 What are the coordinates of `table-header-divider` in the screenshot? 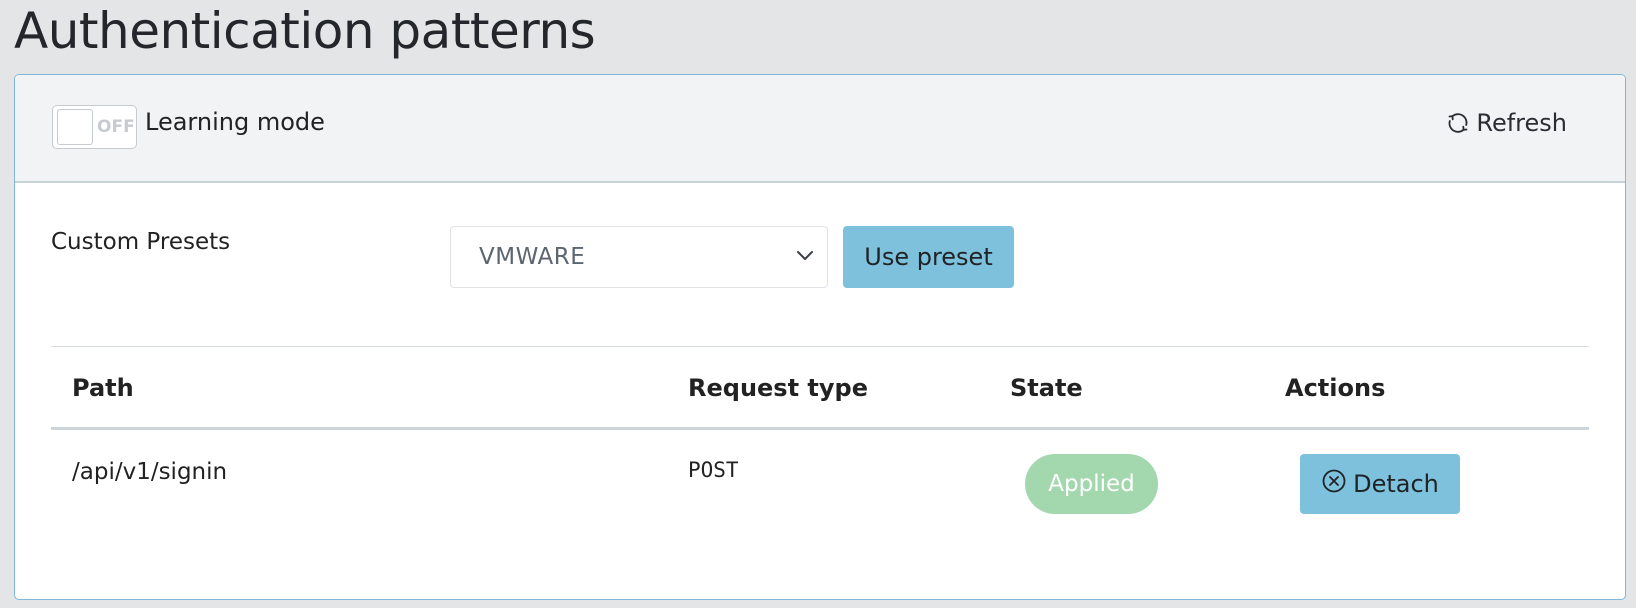 It's located at (820, 428).